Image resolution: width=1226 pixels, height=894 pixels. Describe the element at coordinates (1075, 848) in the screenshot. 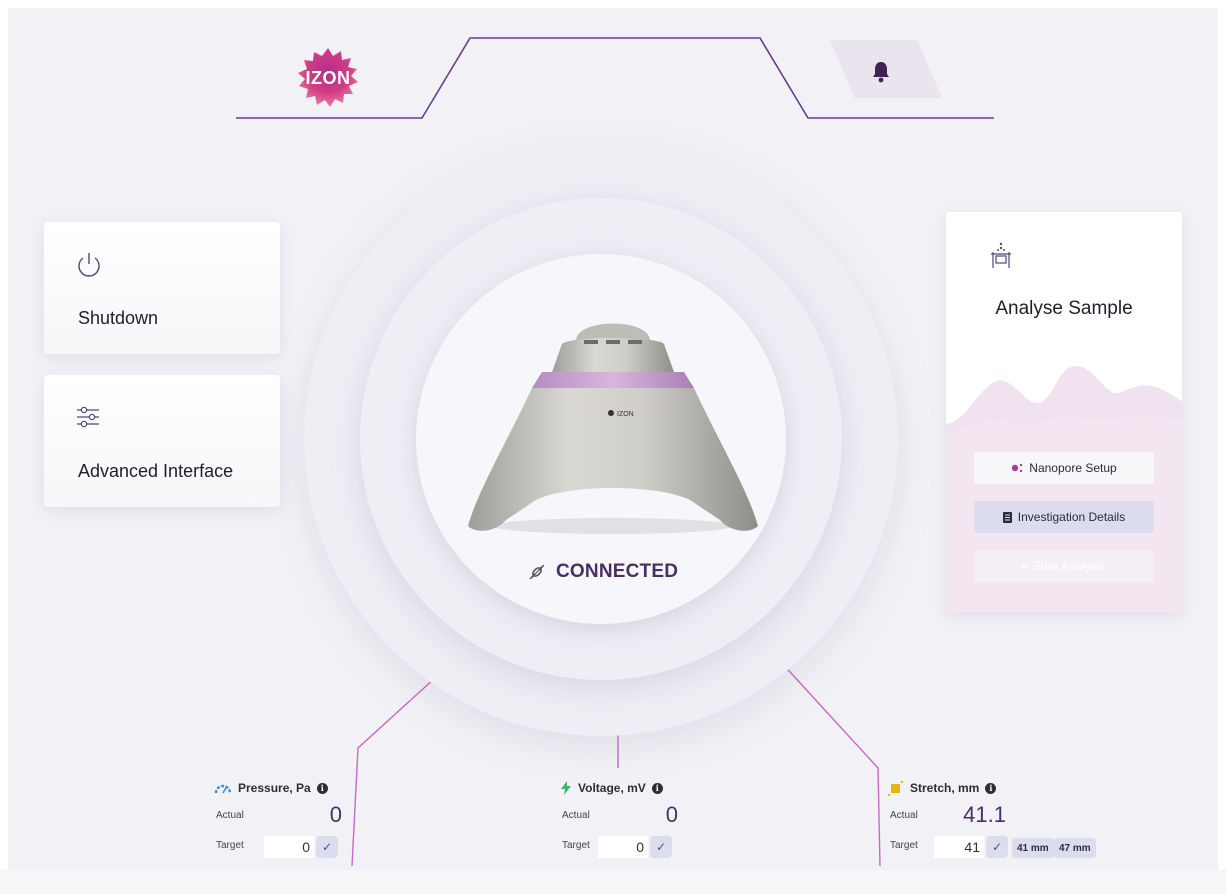

I see `stretch-preset-47: 47 mm` at that location.